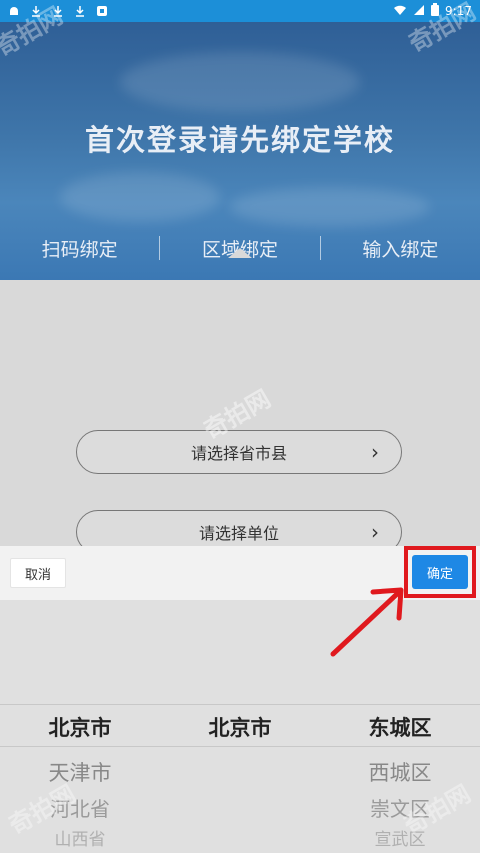 This screenshot has height=853, width=480. What do you see at coordinates (400, 11) in the screenshot?
I see `wifi-icon` at bounding box center [400, 11].